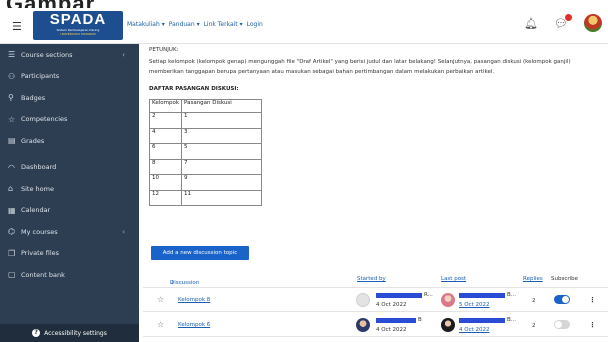 The height and width of the screenshot is (342, 608). What do you see at coordinates (474, 305) in the screenshot?
I see `last-post-date-link: 5 Oct 2022` at bounding box center [474, 305].